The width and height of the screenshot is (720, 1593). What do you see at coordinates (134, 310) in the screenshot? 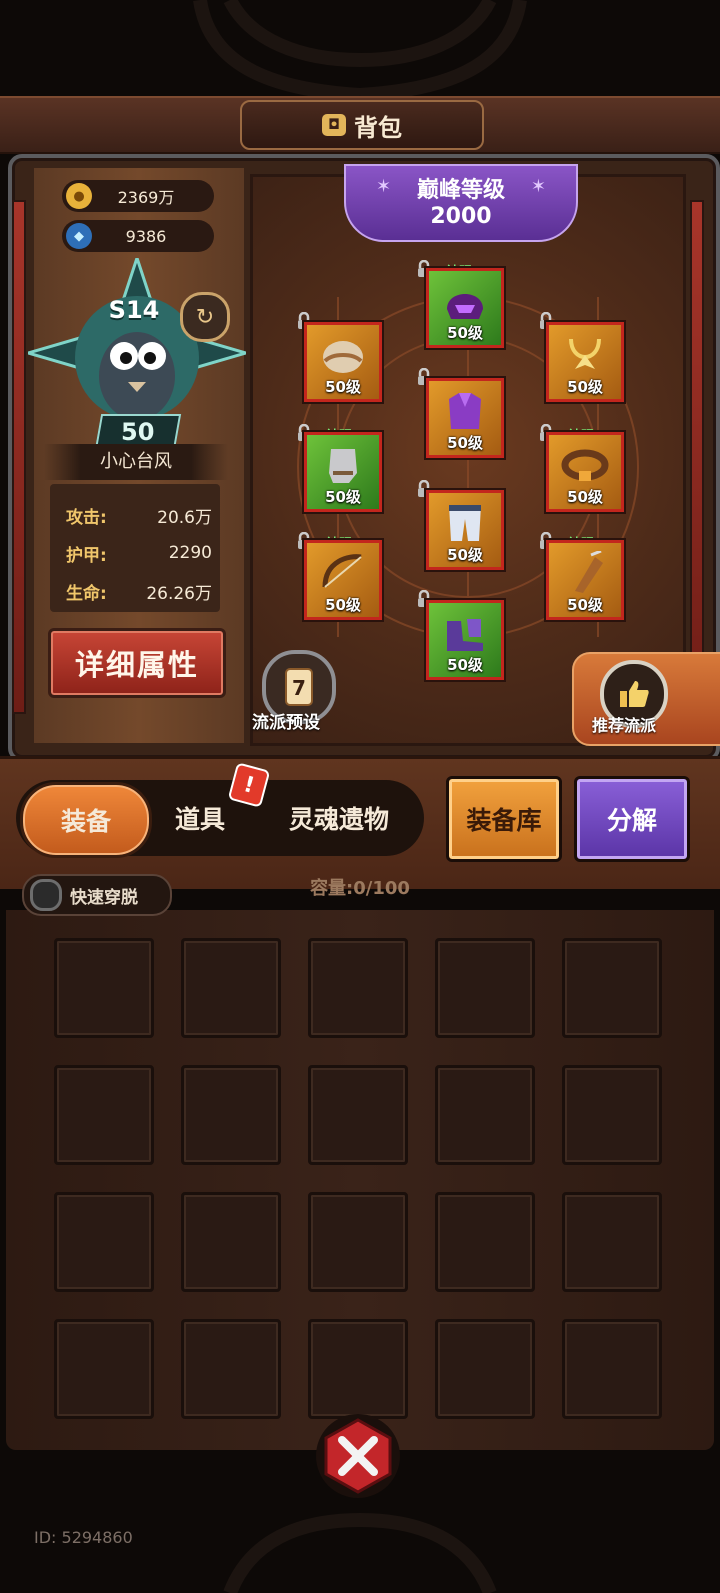
I see `season-label: S14` at bounding box center [134, 310].